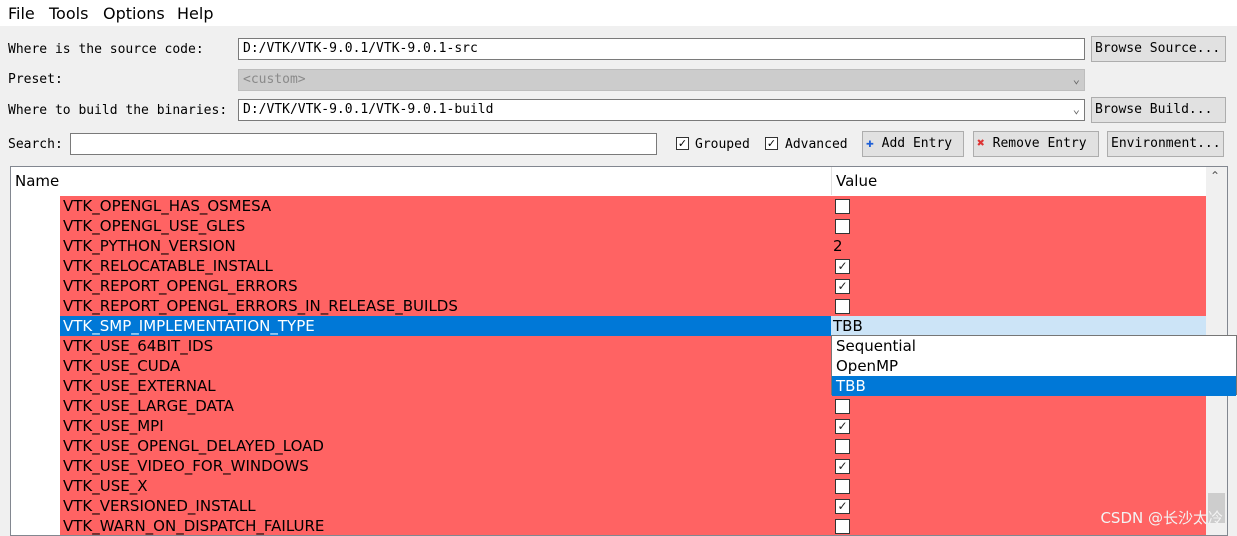 This screenshot has width=1237, height=536. Describe the element at coordinates (180, 286) in the screenshot. I see `entry-name: VTK_REPORT_OPENGL_ERRORS` at that location.